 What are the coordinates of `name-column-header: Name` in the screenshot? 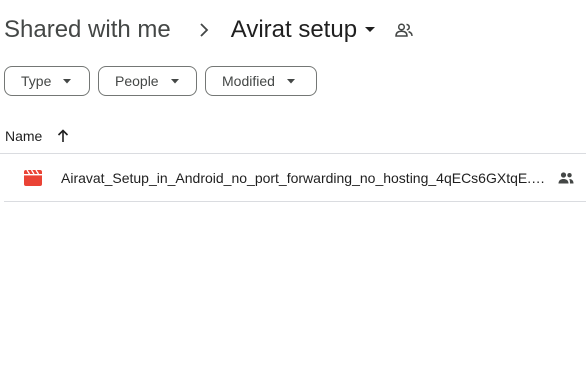 It's located at (23, 136).